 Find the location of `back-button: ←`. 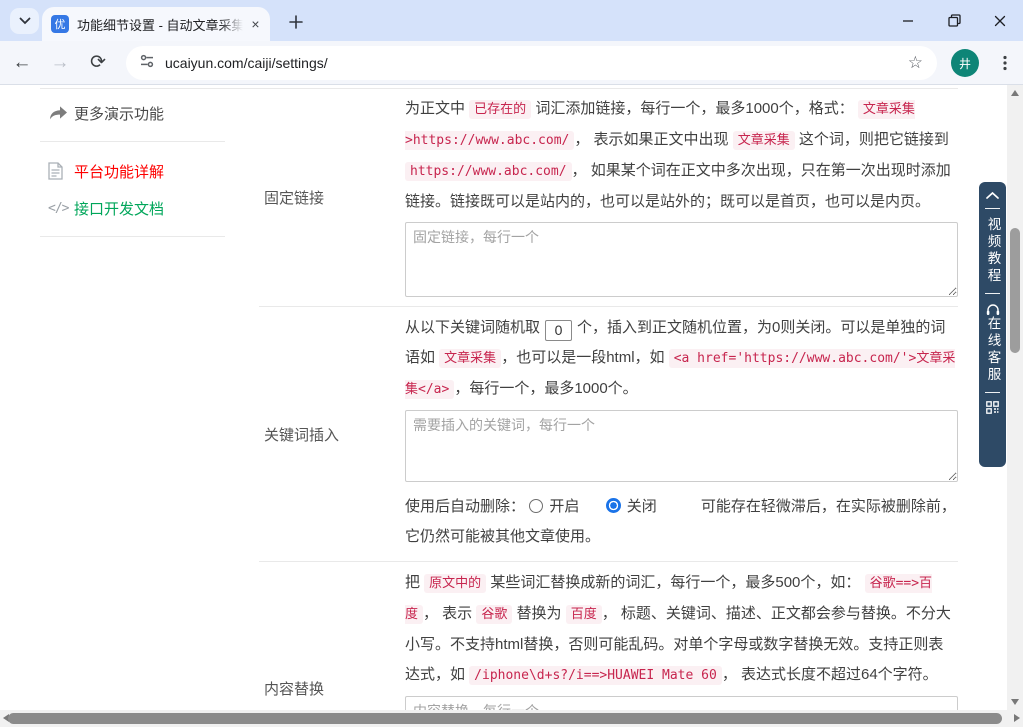

back-button: ← is located at coordinates (22, 63).